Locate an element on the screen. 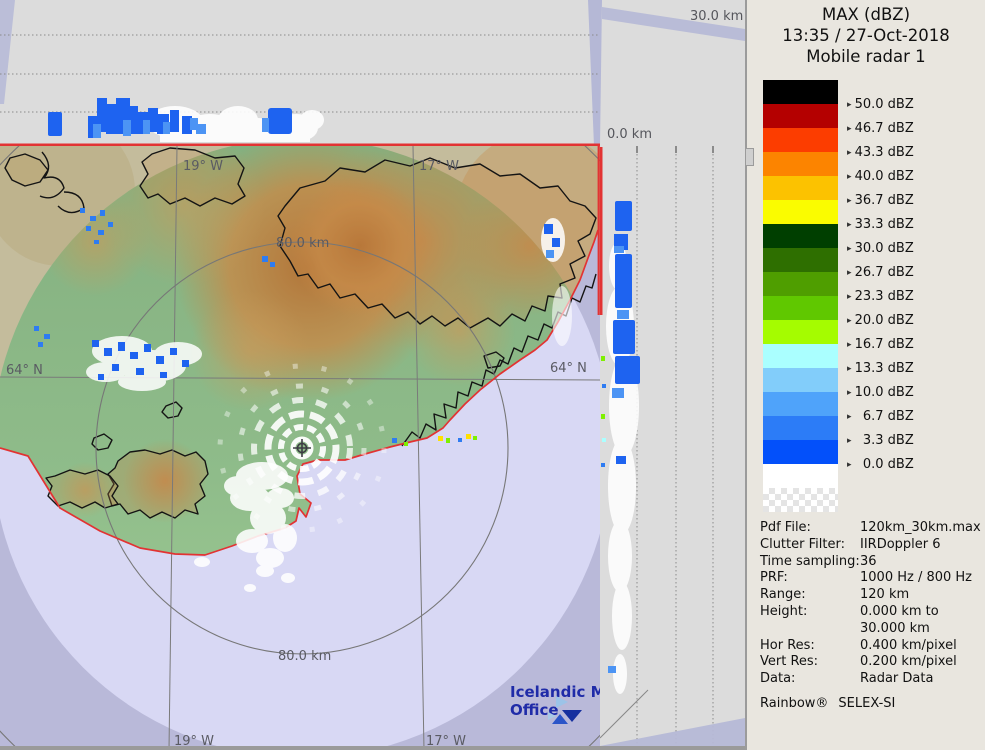 This screenshot has height=750, width=985. ring-label-bottom: 80.0 km is located at coordinates (304, 656).